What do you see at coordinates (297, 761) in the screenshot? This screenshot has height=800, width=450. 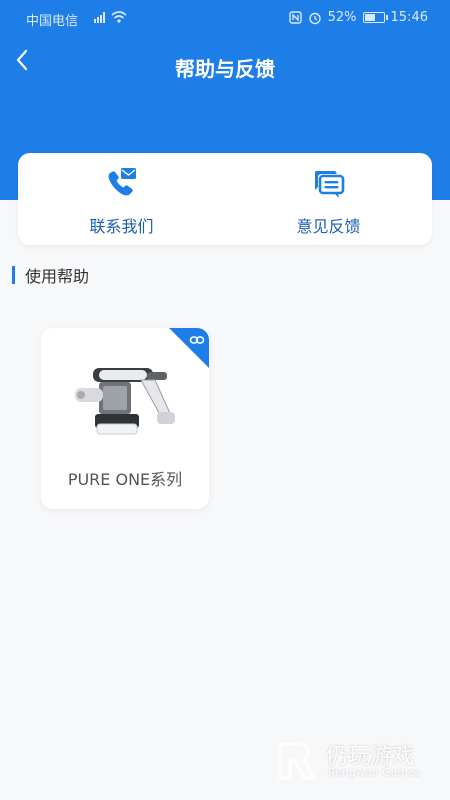 I see `watermark-logo-icon` at bounding box center [297, 761].